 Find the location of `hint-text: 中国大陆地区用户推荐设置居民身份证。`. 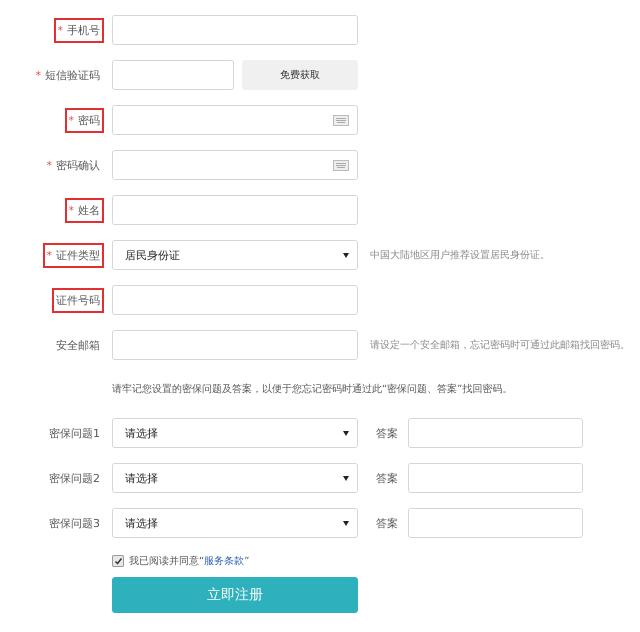

hint-text: 中国大陆地区用户推荐设置居民身份证。 is located at coordinates (460, 255).